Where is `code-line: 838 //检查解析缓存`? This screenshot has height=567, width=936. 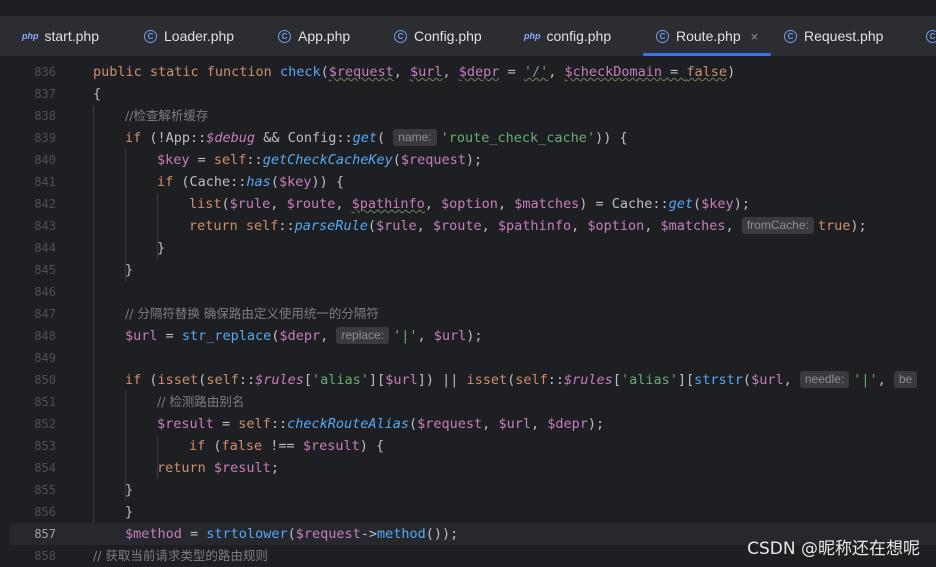
code-line: 838 //检查解析缓存 is located at coordinates (473, 116).